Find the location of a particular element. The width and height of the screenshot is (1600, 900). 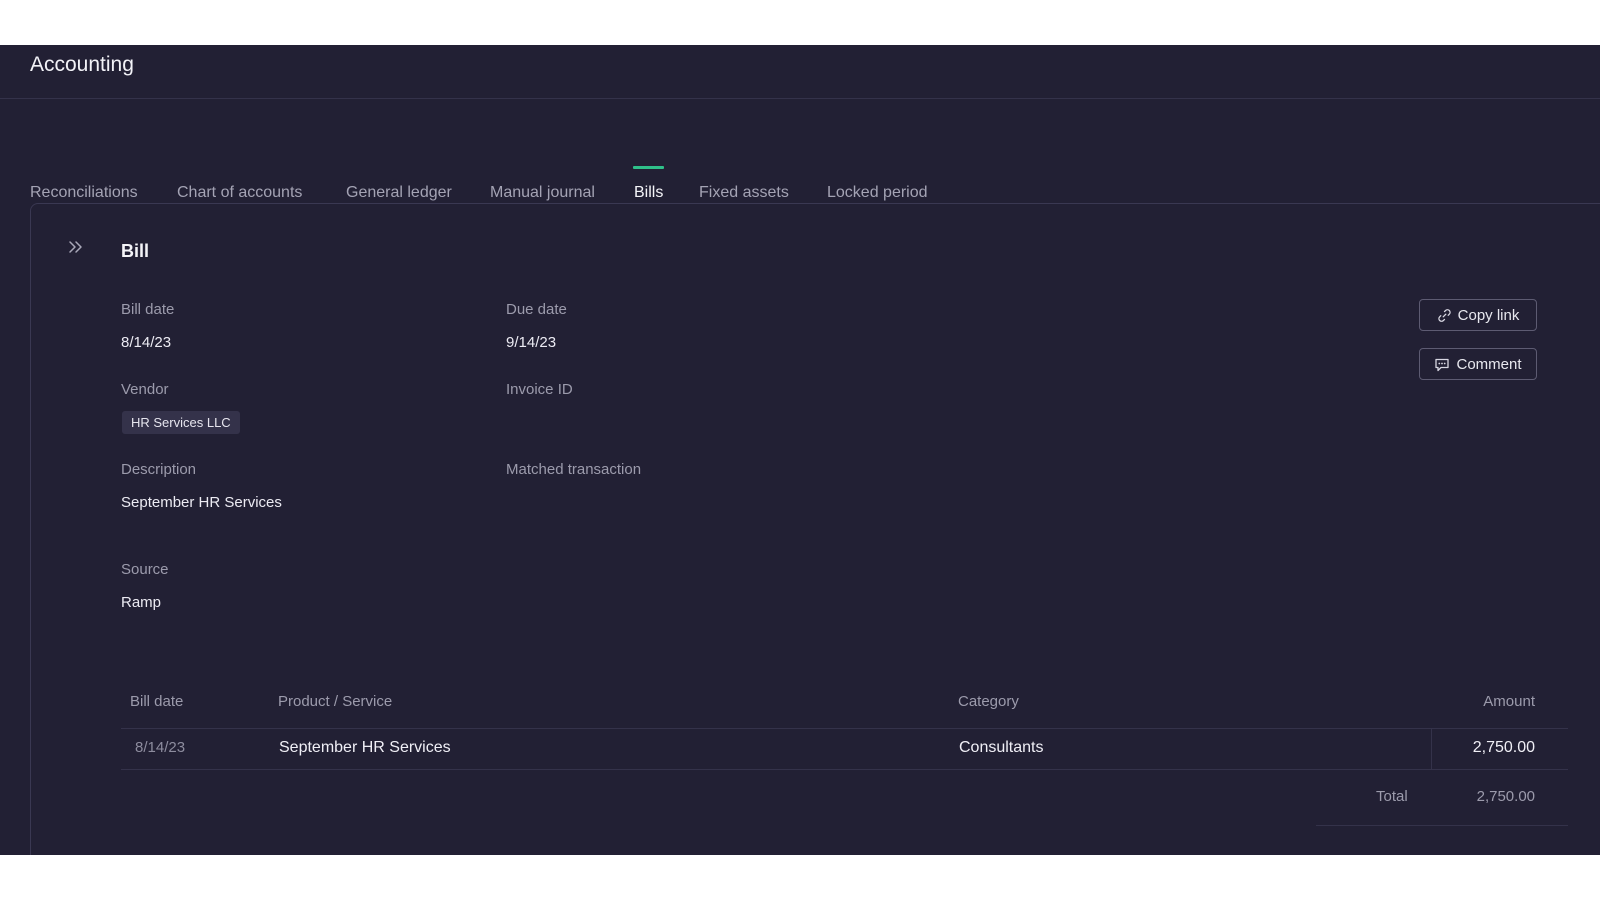

page-header: Accounting is located at coordinates (800, 72).